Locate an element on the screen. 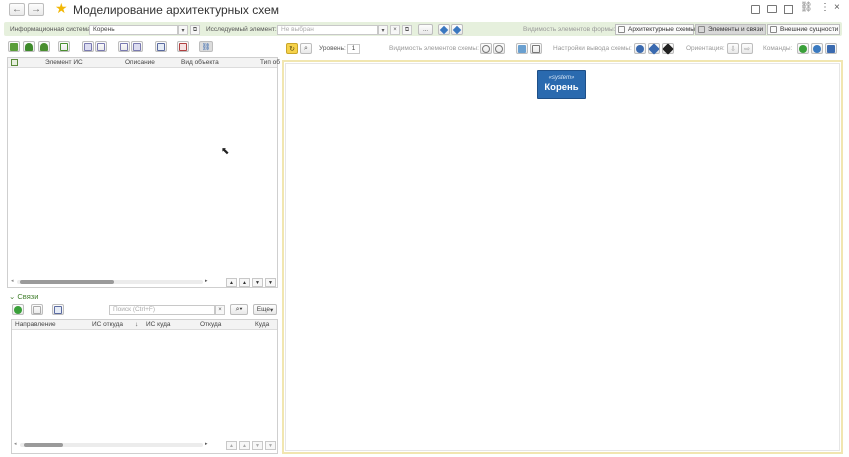 The height and width of the screenshot is (457, 849). show-people-button is located at coordinates (486, 48).